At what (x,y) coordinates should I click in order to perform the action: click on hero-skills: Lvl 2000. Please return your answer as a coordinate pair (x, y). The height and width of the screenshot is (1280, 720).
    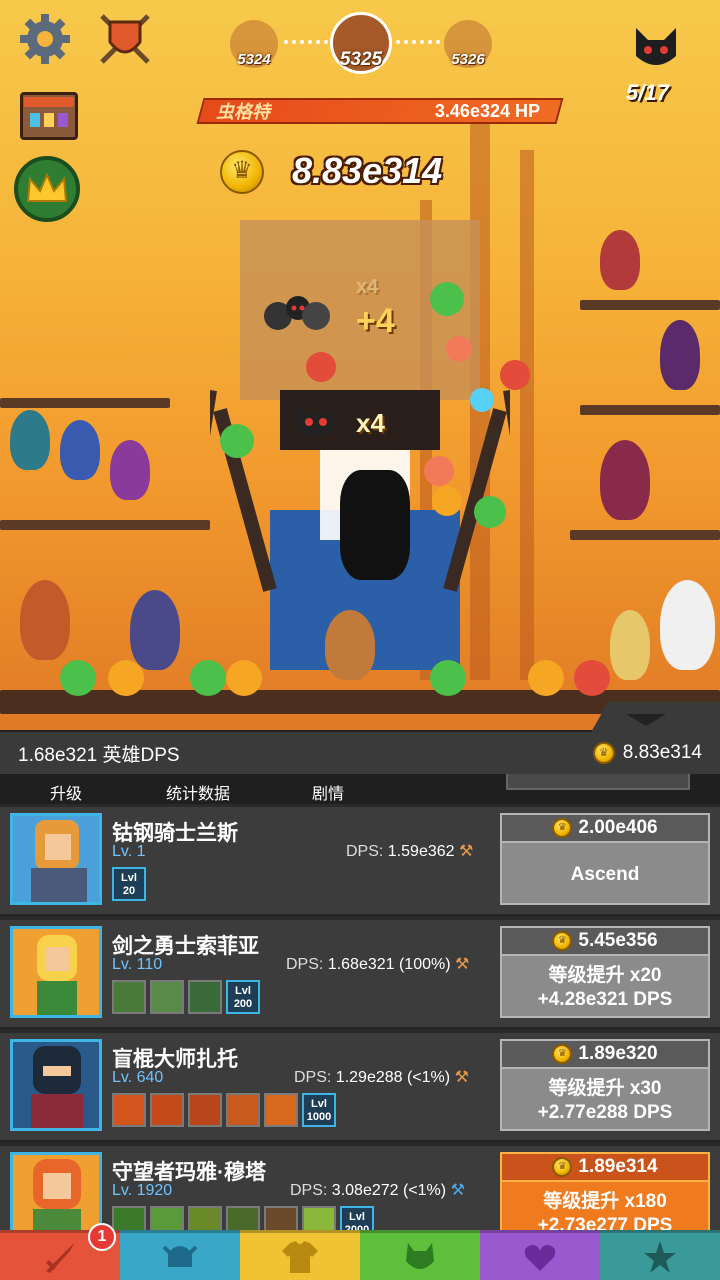
    Looking at the image, I should click on (243, 1218).